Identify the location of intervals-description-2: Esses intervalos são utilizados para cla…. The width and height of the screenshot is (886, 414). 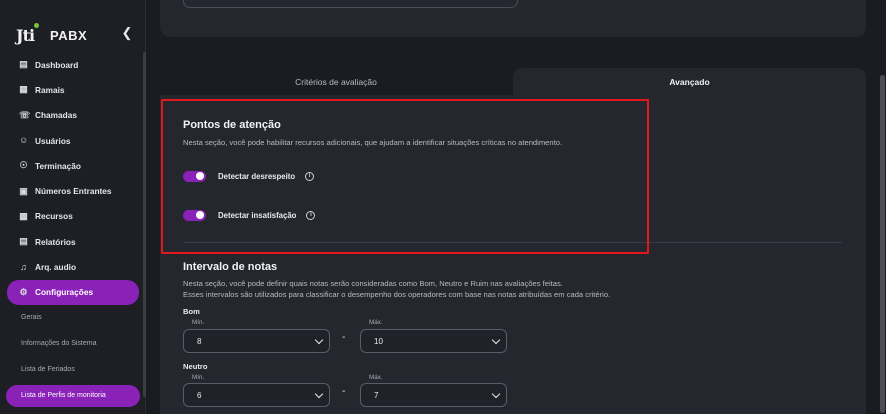
(397, 294).